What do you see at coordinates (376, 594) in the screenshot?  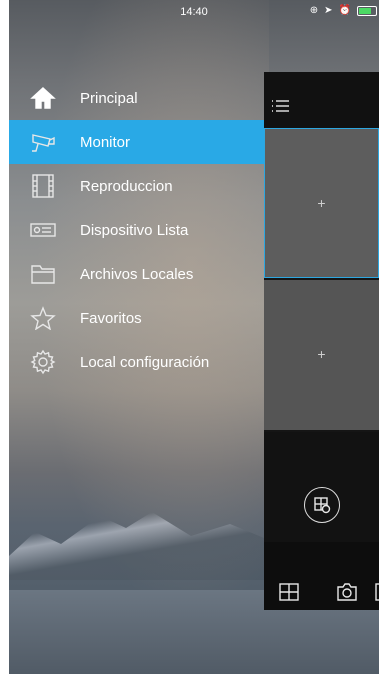 I see `record-icon` at bounding box center [376, 594].